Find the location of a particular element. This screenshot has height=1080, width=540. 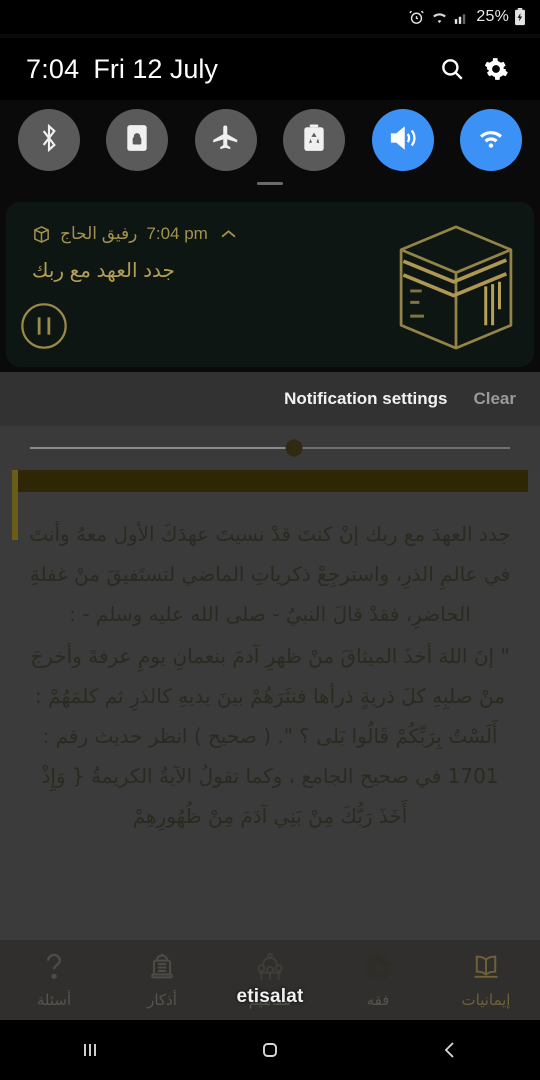

mosque-icon is located at coordinates (270, 969).